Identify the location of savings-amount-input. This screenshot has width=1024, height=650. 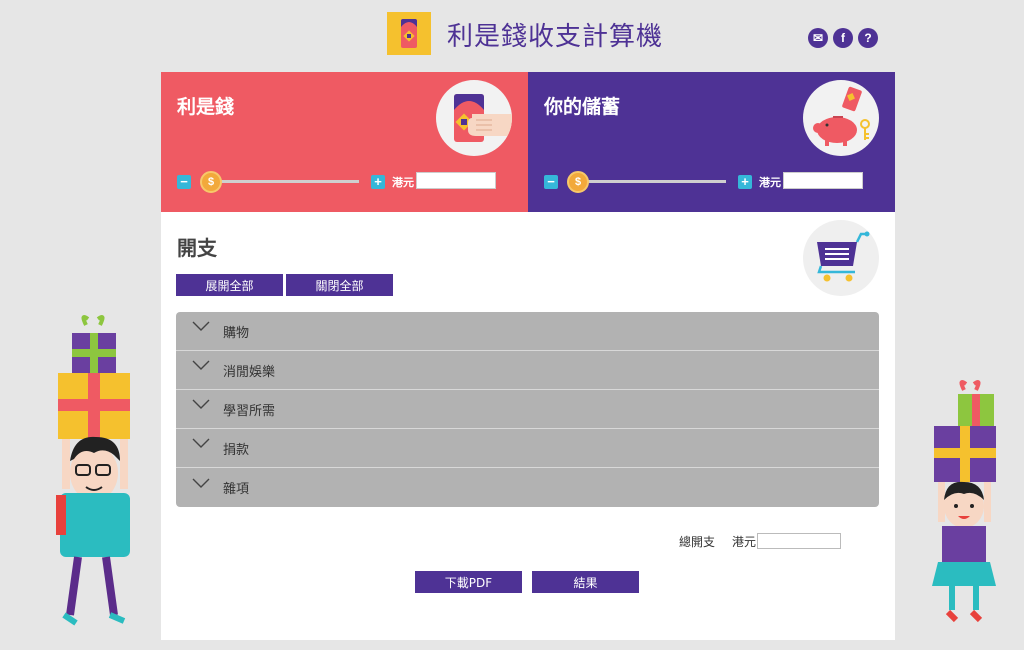
(823, 180).